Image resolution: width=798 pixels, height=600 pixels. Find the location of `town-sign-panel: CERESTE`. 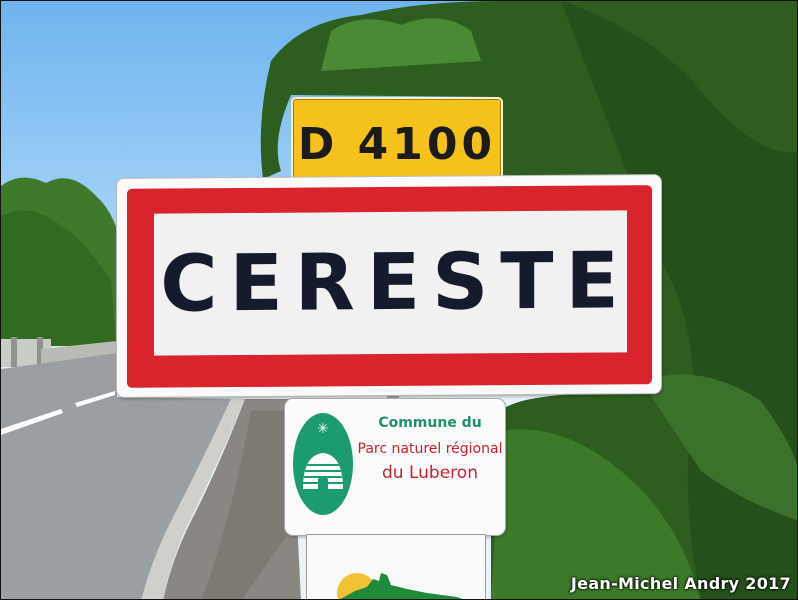

town-sign-panel: CERESTE is located at coordinates (392, 283).